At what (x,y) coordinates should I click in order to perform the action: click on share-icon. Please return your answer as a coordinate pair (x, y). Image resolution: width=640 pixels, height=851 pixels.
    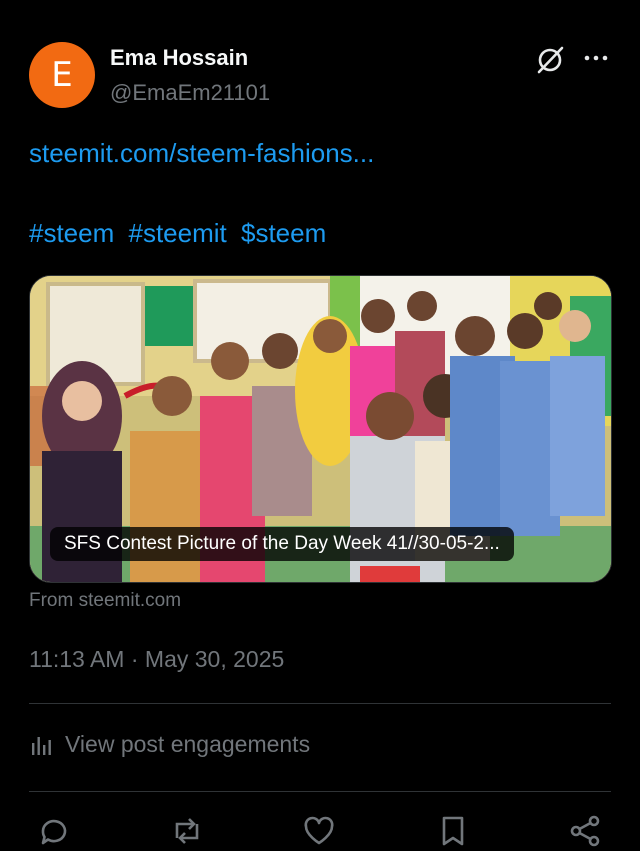
    Looking at the image, I should click on (585, 831).